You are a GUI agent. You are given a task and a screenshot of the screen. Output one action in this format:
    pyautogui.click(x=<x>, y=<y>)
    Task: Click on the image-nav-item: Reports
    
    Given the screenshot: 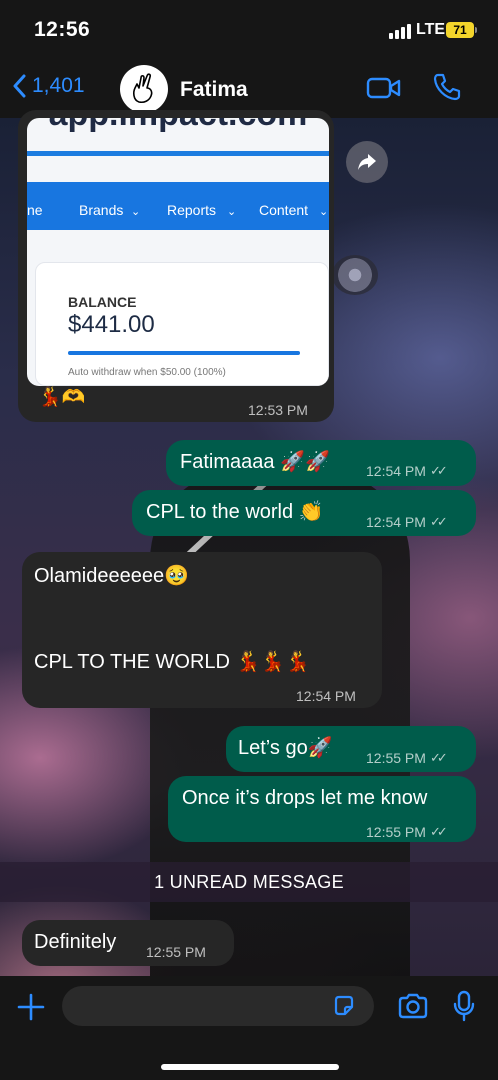 What is the action you would take?
    pyautogui.click(x=192, y=210)
    